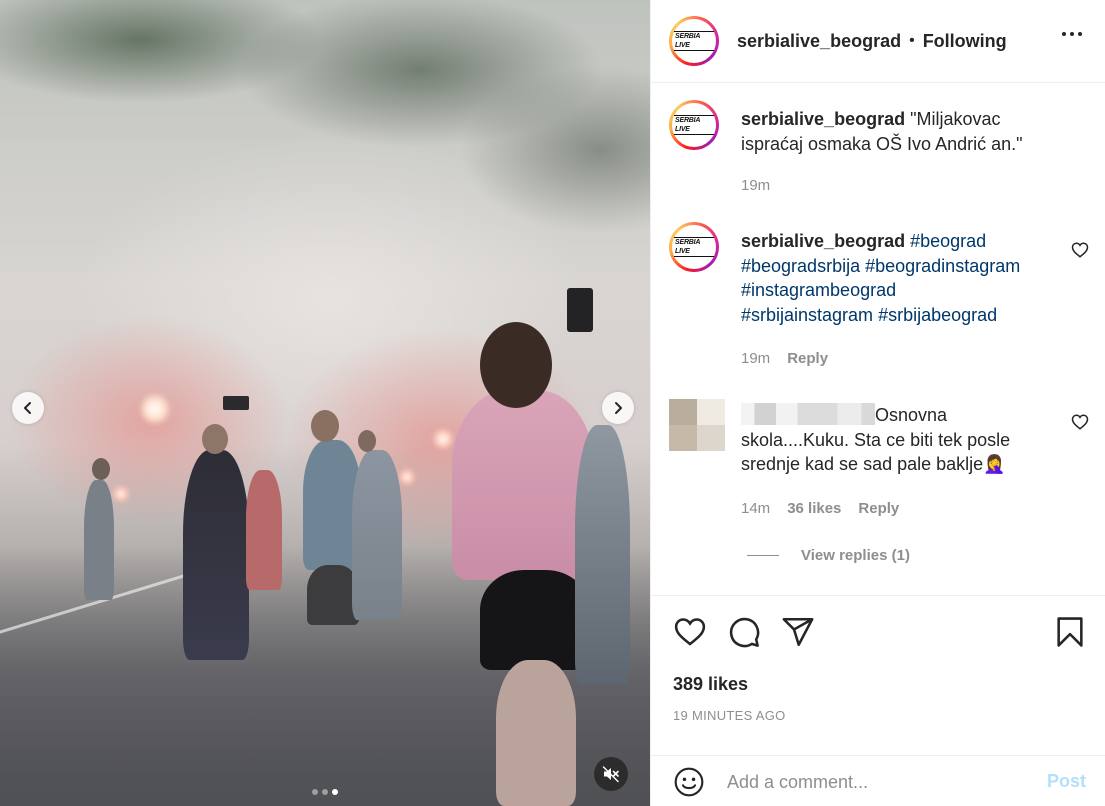  Describe the element at coordinates (763, 555) in the screenshot. I see `replies-line` at that location.